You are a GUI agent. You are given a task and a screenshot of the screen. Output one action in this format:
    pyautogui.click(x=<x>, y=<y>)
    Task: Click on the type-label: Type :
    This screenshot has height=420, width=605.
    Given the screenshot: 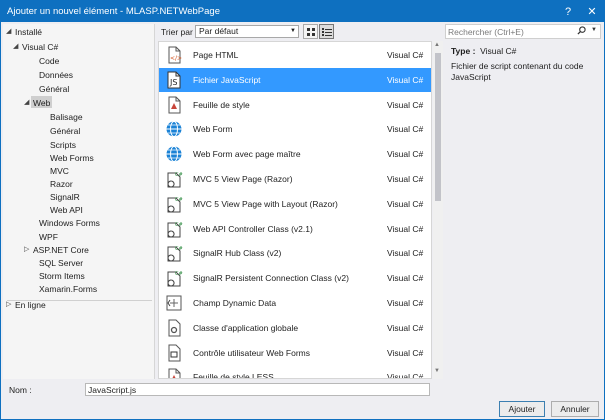 What is the action you would take?
    pyautogui.click(x=463, y=51)
    